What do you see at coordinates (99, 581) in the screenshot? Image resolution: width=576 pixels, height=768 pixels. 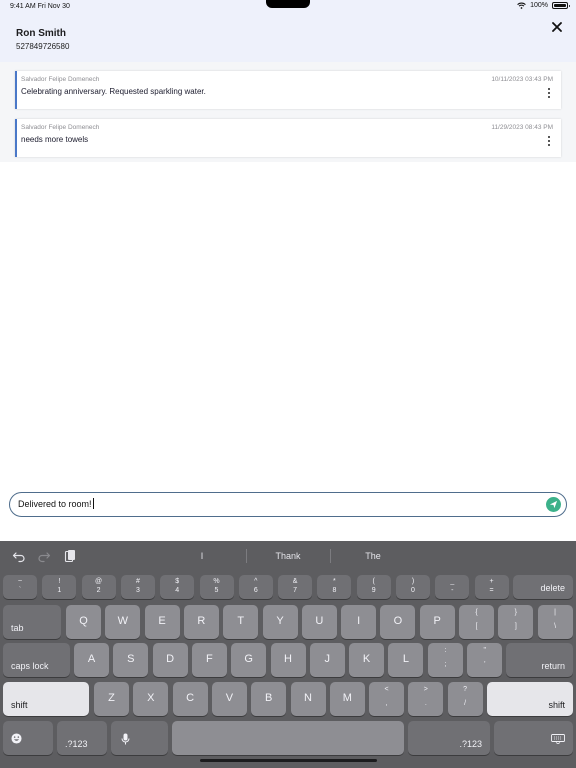 I see `key-shift-label: @` at bounding box center [99, 581].